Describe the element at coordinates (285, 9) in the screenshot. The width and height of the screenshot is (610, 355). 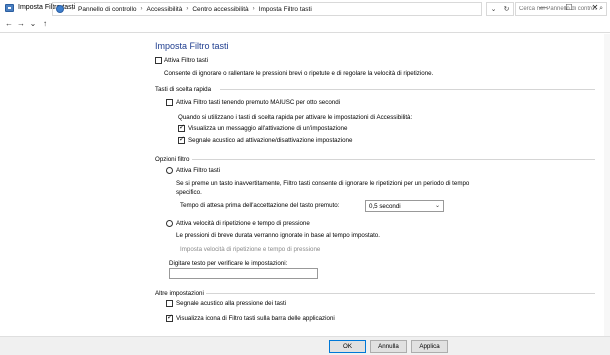
I see `breadcrumb-item: Imposta Filtro tasti` at that location.